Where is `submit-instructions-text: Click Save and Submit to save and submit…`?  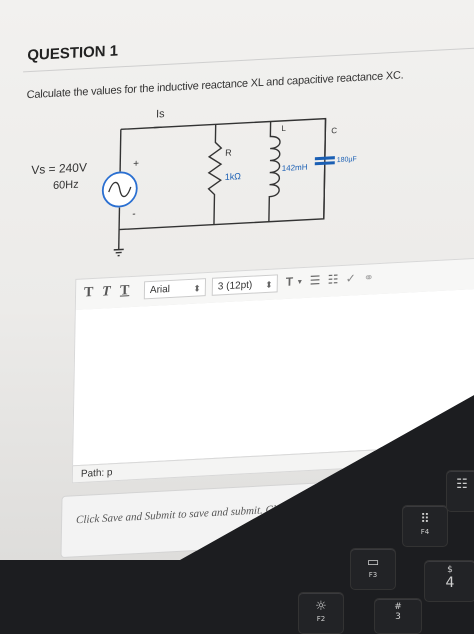
submit-instructions-text: Click Save and Submit to save and submit… is located at coordinates (266, 510).